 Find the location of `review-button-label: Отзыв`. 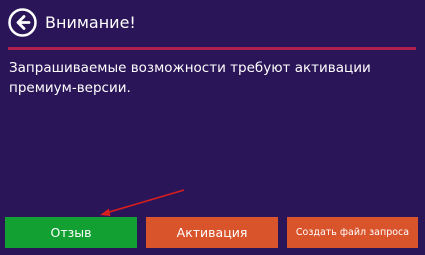

review-button-label: Отзыв is located at coordinates (71, 232).